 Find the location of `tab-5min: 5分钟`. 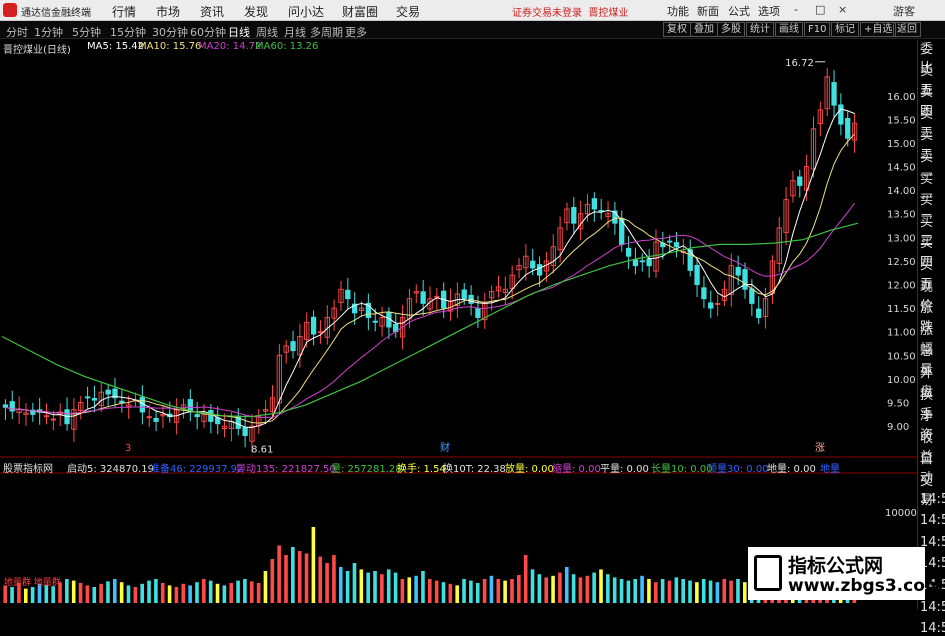

tab-5min: 5分钟 is located at coordinates (86, 32).